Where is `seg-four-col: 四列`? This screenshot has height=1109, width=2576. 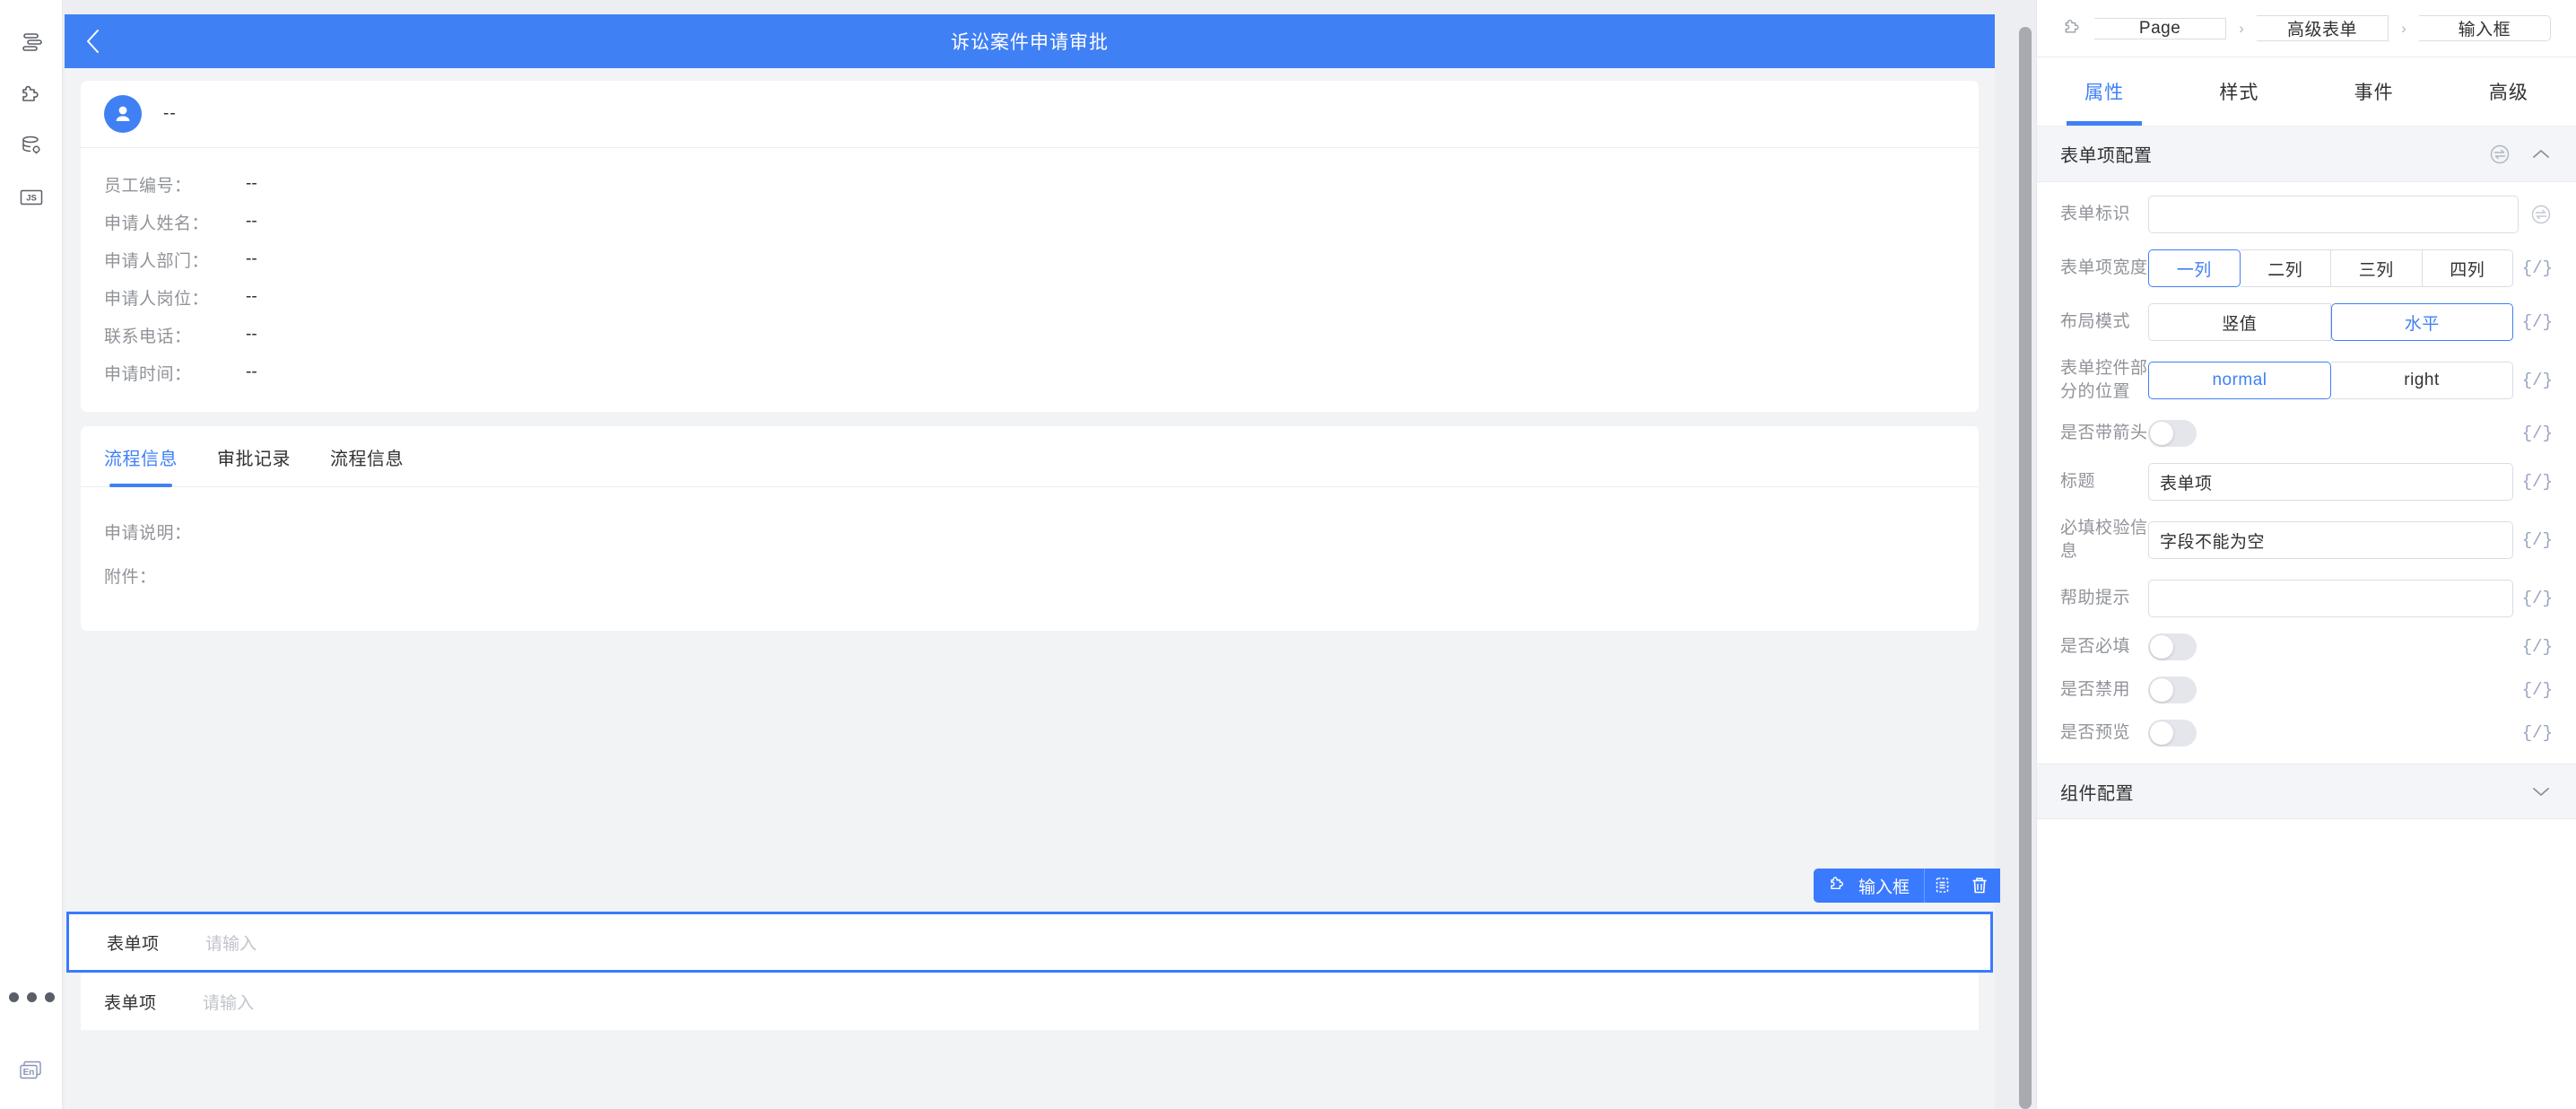 seg-four-col: 四列 is located at coordinates (2467, 268).